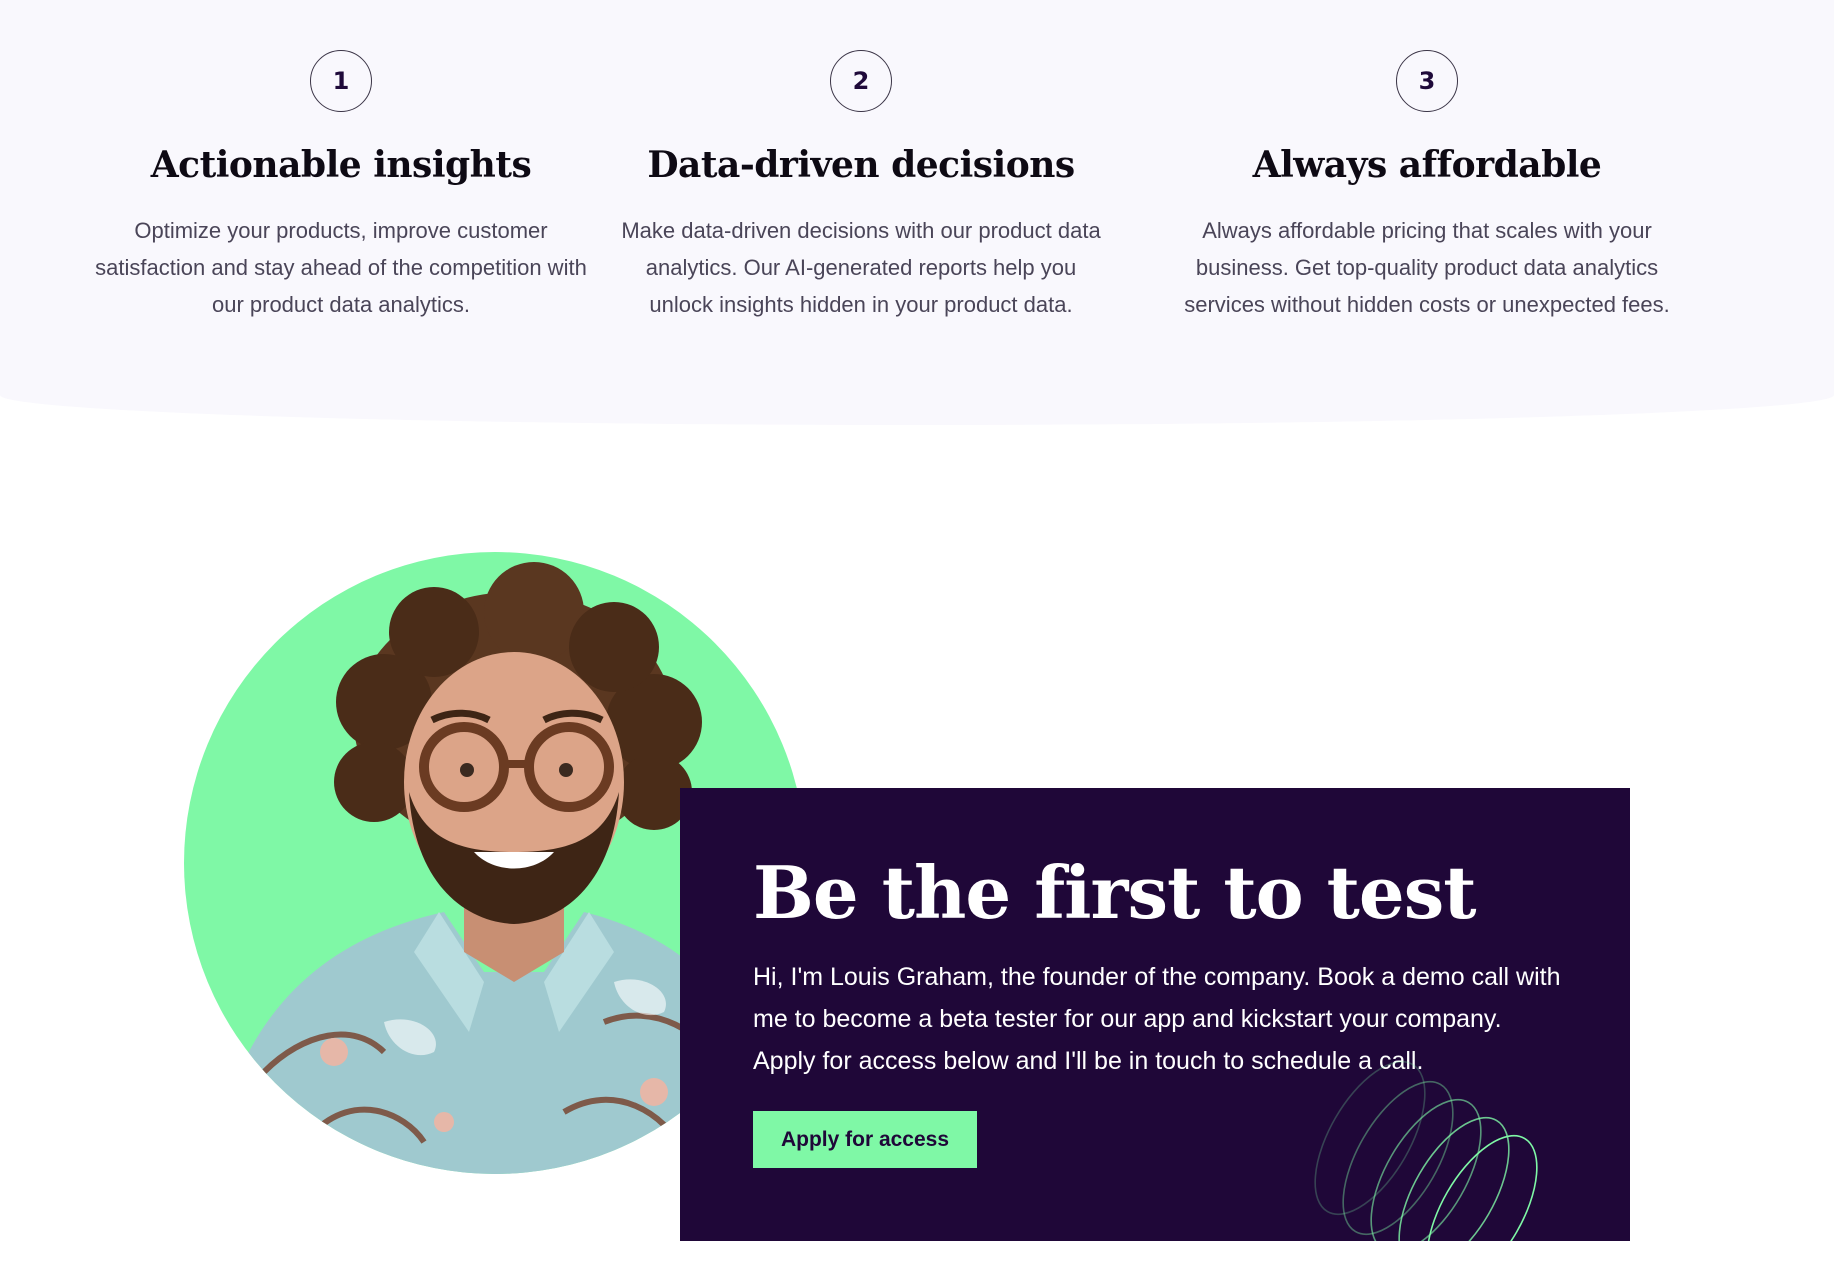 The image size is (1834, 1264). I want to click on concentric-rings-icon, so click(1426, 1150).